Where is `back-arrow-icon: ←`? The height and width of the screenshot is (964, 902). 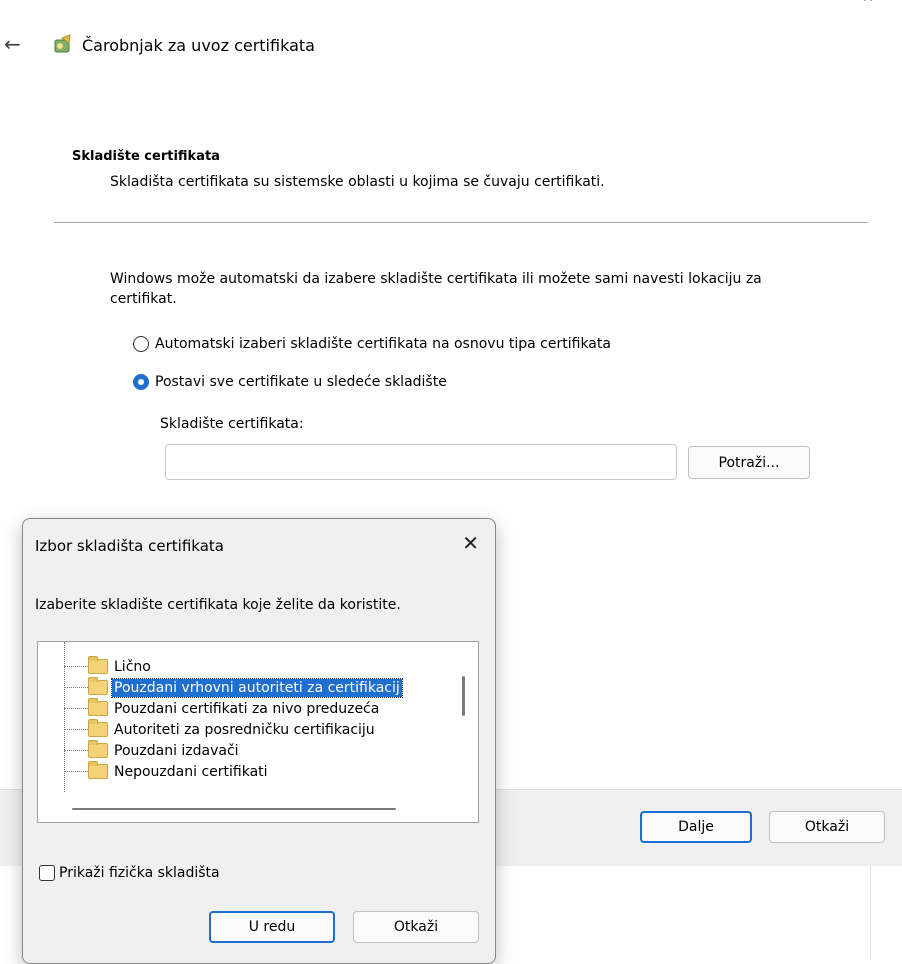 back-arrow-icon: ← is located at coordinates (12, 44).